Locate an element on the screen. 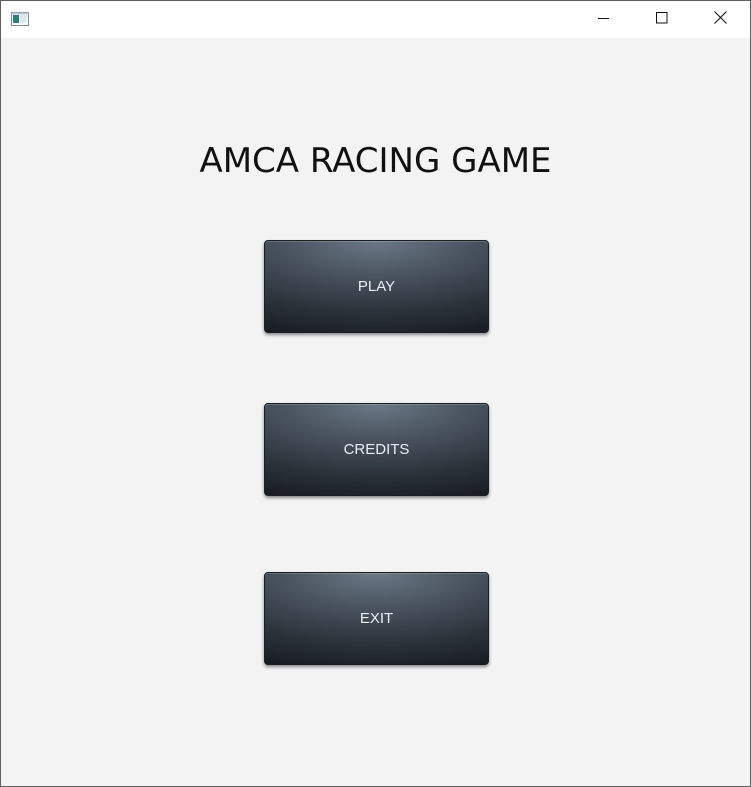 The image size is (751, 787). credits-button-label: CREDITS is located at coordinates (376, 449).